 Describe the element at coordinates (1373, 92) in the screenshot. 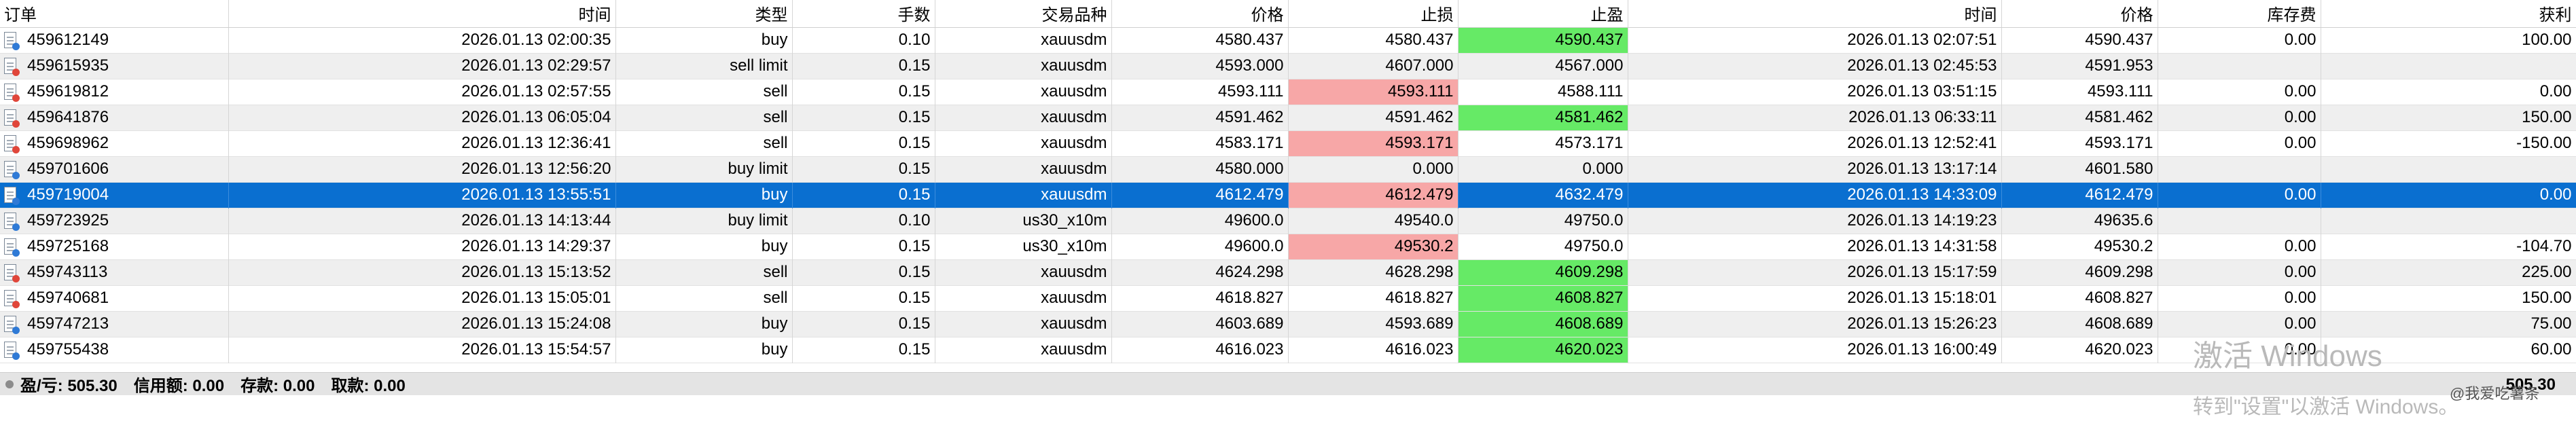

I see `cell-sl: 4593.111` at that location.